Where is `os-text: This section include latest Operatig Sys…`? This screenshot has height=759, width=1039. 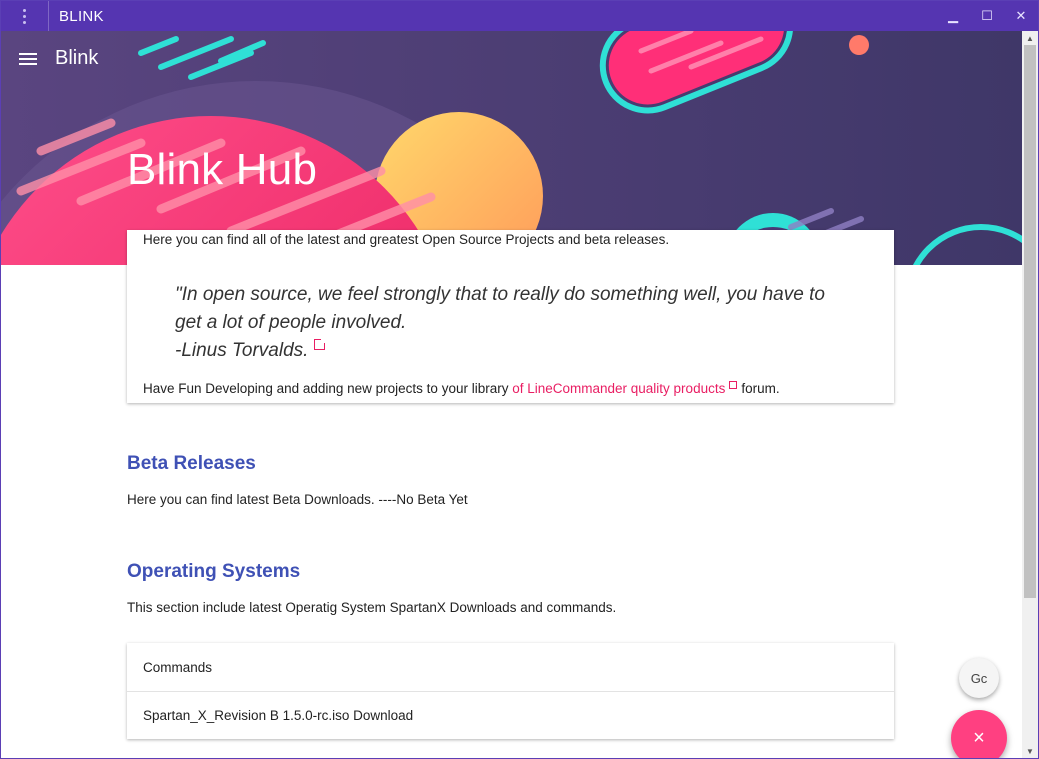
os-text: This section include latest Operatig Sys… is located at coordinates (372, 607).